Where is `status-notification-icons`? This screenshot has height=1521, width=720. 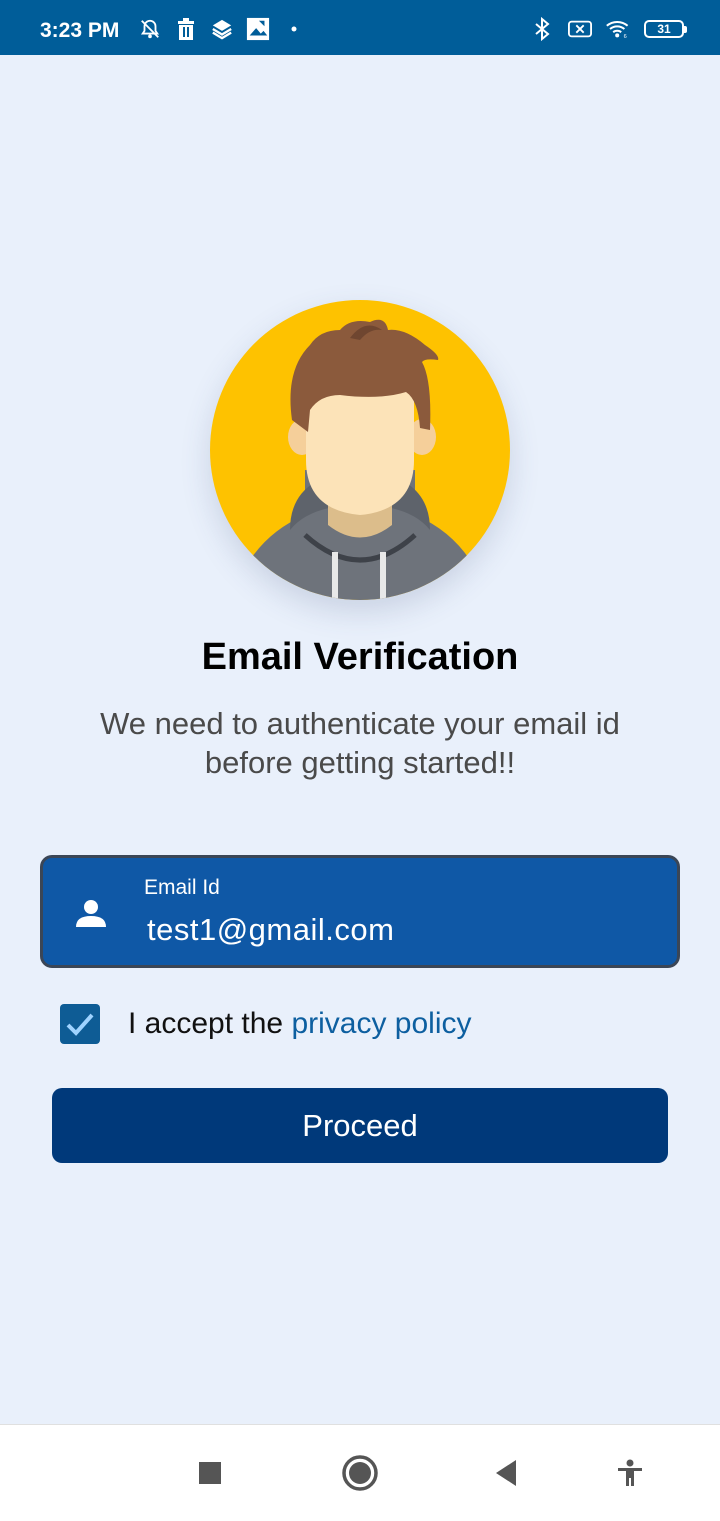 status-notification-icons is located at coordinates (222, 29).